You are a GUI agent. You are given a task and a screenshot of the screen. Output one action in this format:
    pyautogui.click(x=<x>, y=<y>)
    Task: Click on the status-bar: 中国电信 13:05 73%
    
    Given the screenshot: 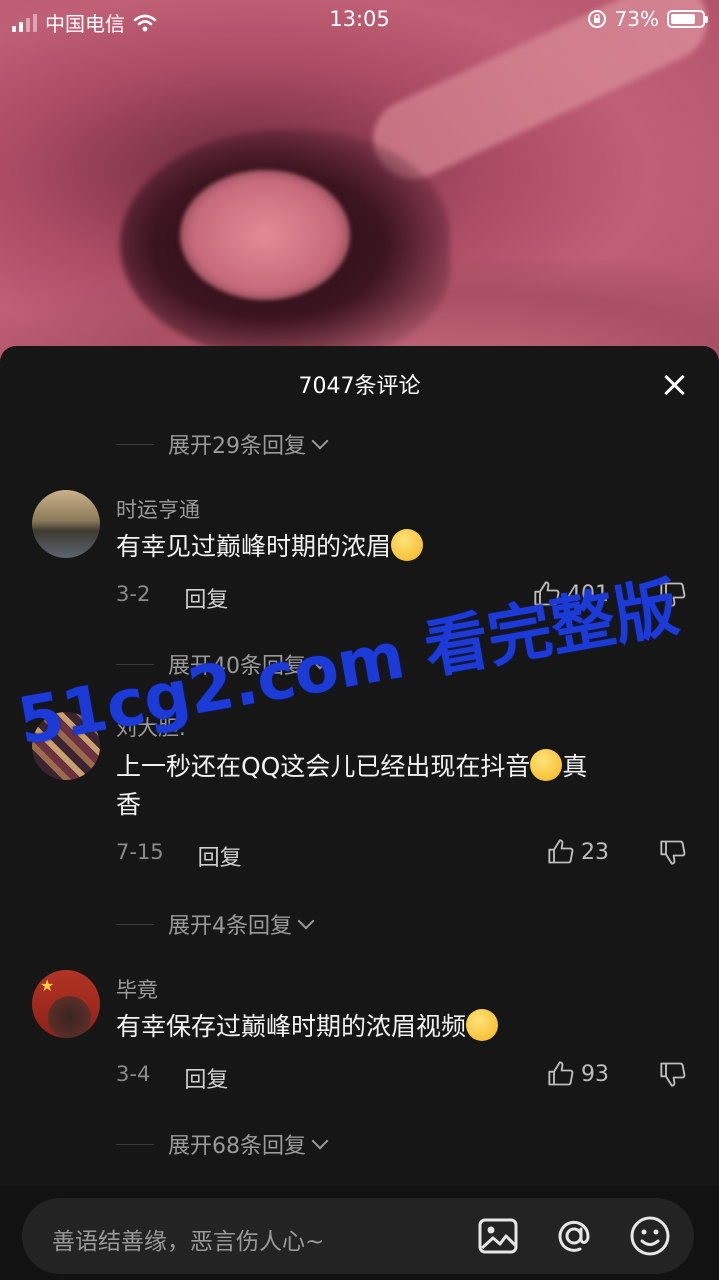 What is the action you would take?
    pyautogui.click(x=359, y=20)
    